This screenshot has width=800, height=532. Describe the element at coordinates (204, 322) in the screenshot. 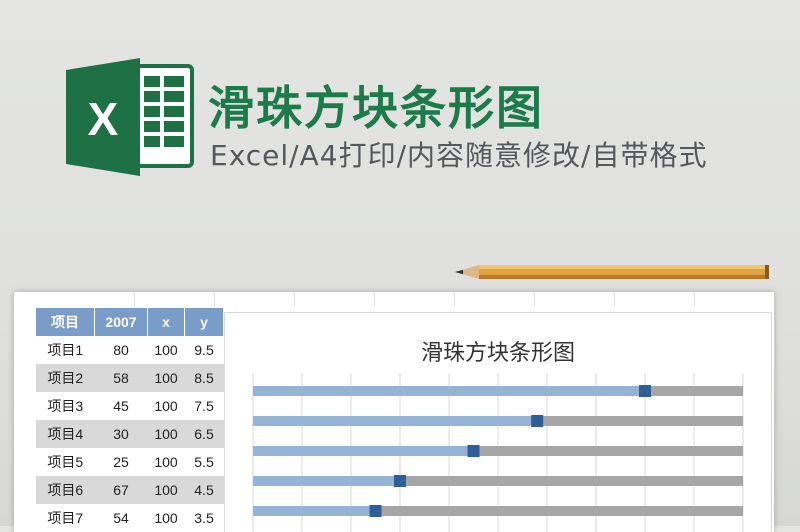

I see `header-cell-y: y` at that location.